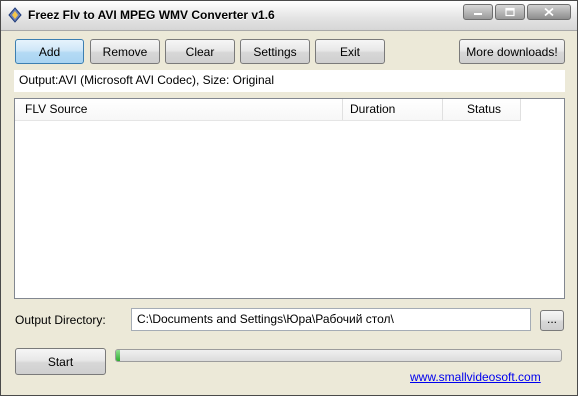 The width and height of the screenshot is (578, 396). I want to click on start-button: Start, so click(60, 361).